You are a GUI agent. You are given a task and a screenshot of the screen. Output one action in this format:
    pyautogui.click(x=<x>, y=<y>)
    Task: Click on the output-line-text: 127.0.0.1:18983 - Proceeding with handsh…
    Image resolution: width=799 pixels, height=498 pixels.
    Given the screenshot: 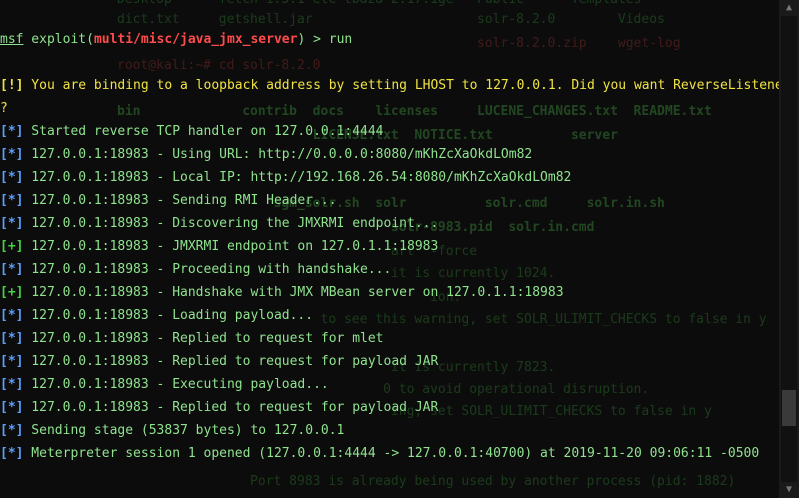 What is the action you would take?
    pyautogui.click(x=207, y=269)
    